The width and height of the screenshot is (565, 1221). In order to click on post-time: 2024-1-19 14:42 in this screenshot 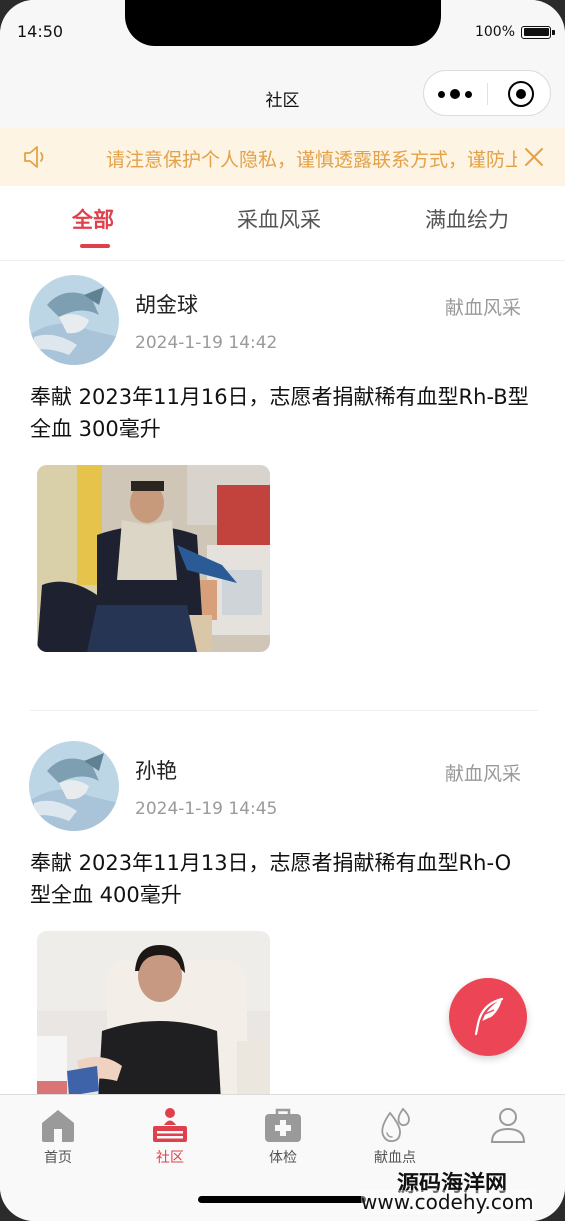, I will do `click(206, 343)`.